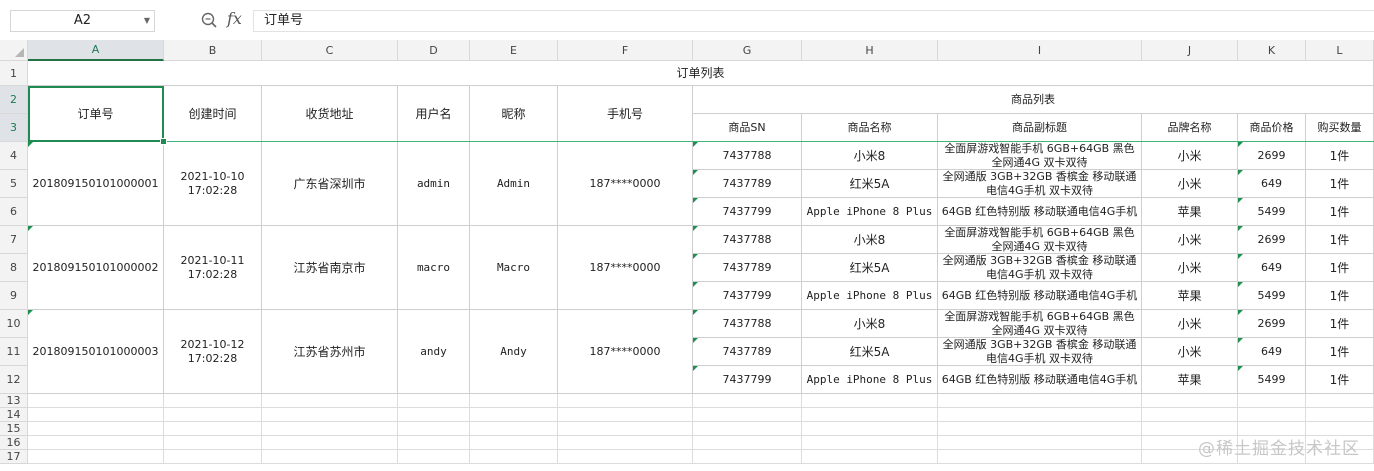 The height and width of the screenshot is (471, 1374). Describe the element at coordinates (163, 141) in the screenshot. I see `fill-handle` at that location.